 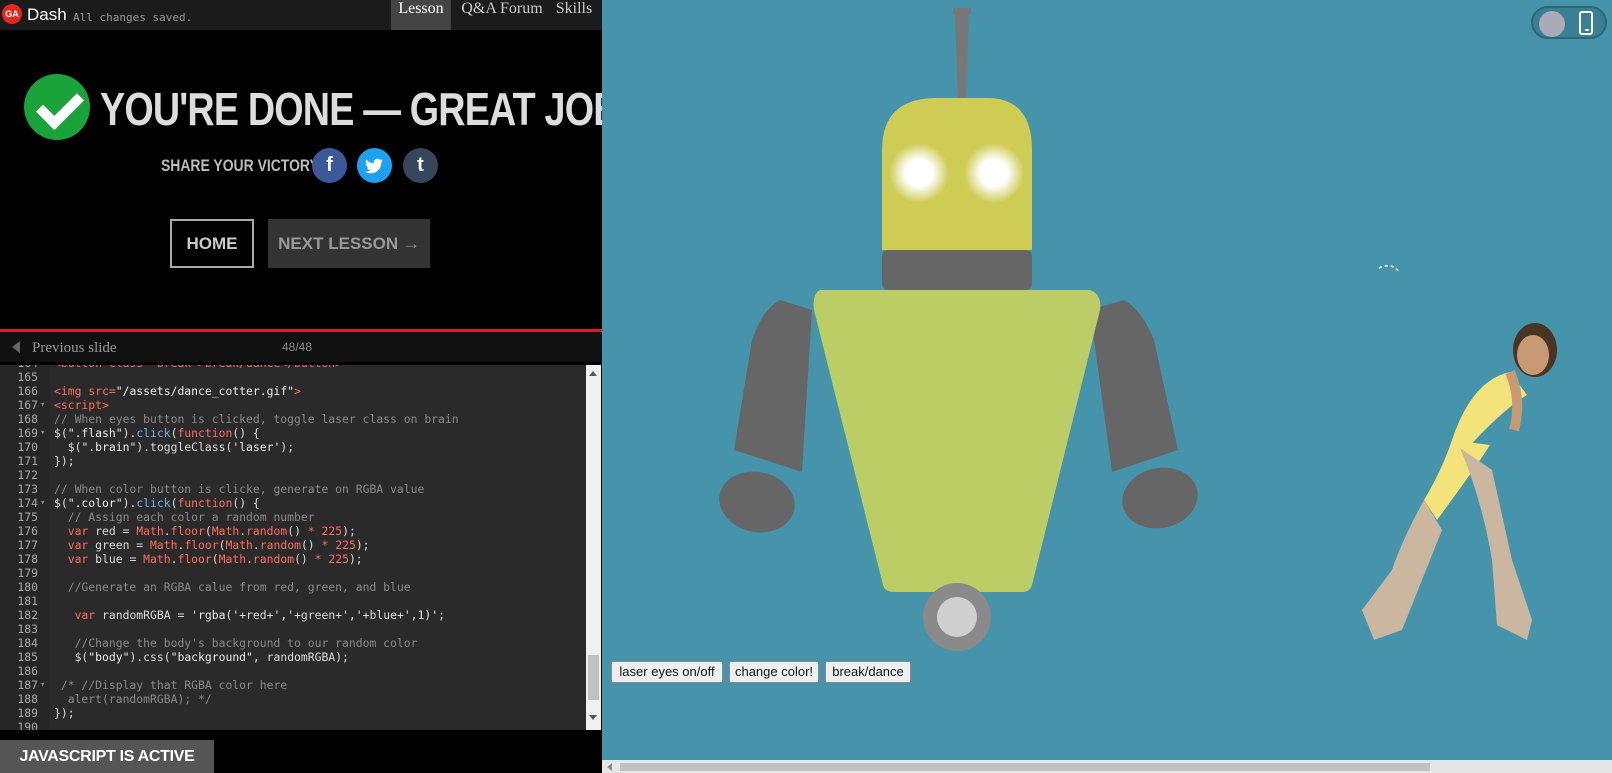 What do you see at coordinates (81, 405) in the screenshot?
I see `code-text: <script>` at bounding box center [81, 405].